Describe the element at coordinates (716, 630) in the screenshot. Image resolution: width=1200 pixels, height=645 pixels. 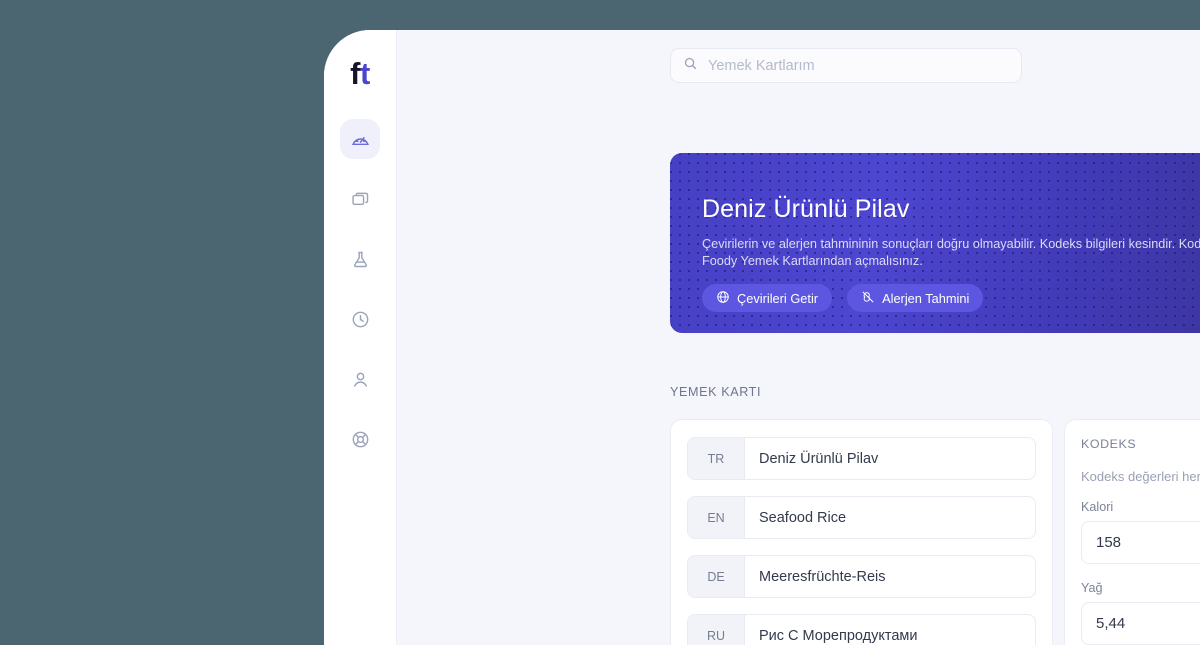
I see `language-code: RU` at that location.